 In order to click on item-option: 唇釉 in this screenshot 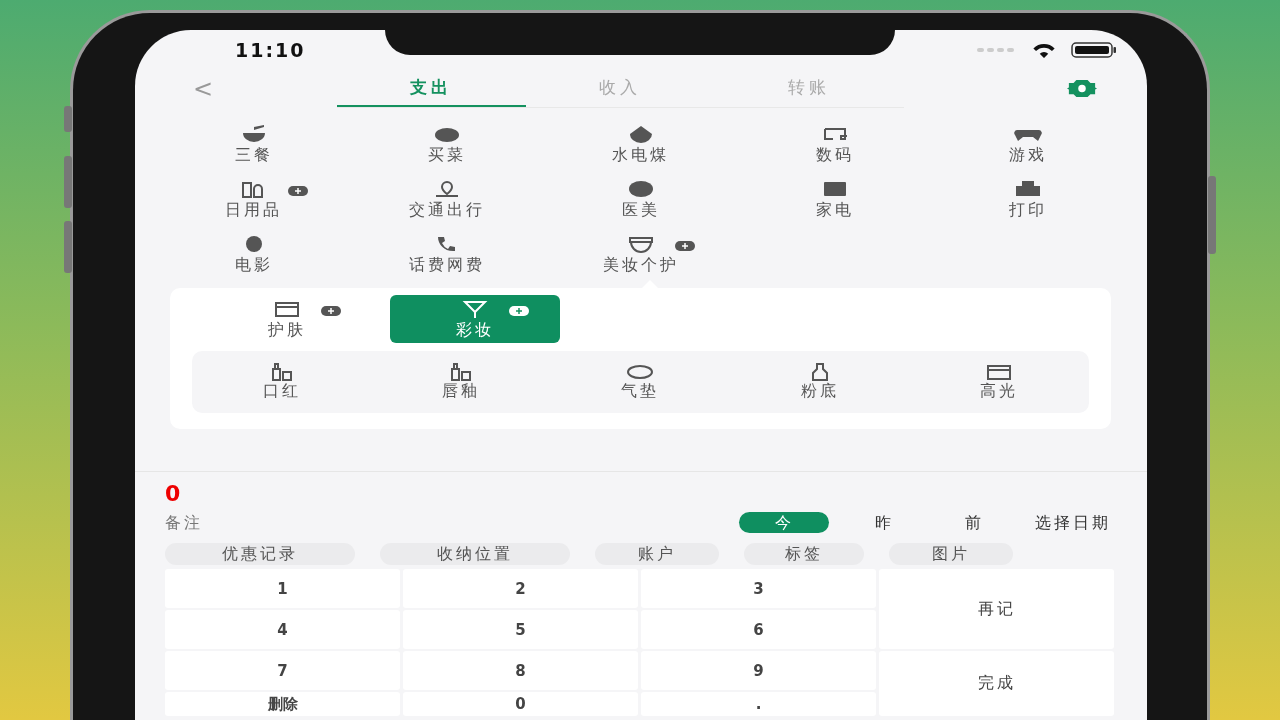, I will do `click(461, 382)`.